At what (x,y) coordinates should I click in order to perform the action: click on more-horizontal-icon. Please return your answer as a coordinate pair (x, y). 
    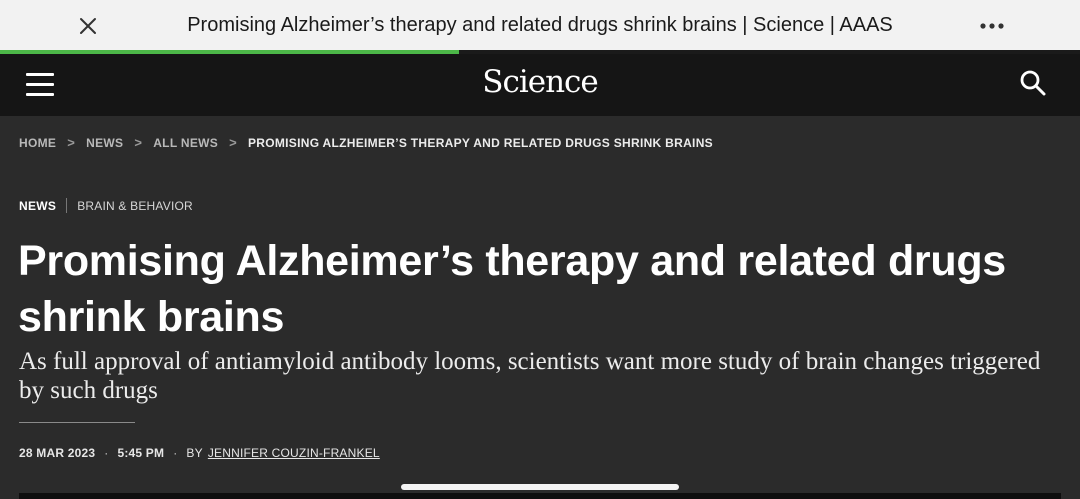
    Looking at the image, I should click on (992, 26).